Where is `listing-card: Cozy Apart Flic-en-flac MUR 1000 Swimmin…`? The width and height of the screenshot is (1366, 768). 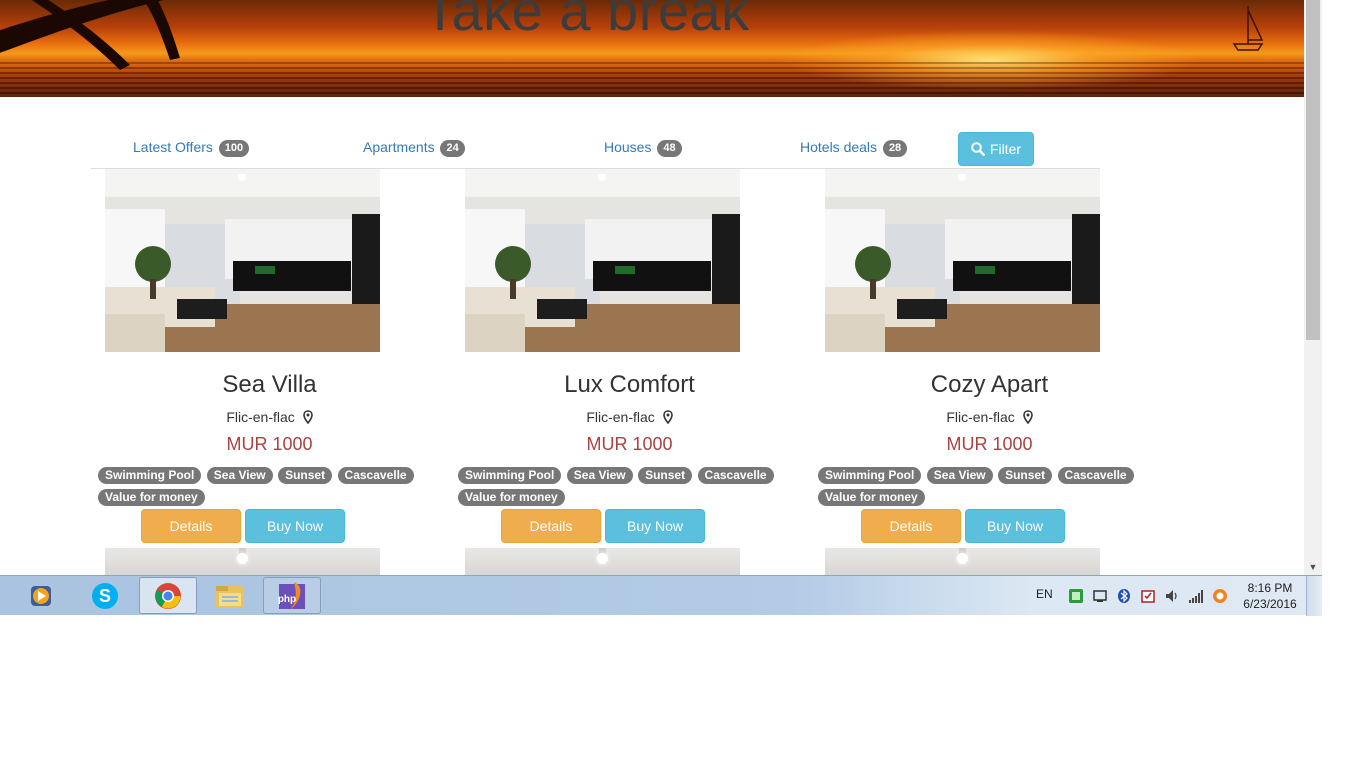 listing-card: Cozy Apart Flic-en-flac MUR 1000 Swimmin… is located at coordinates (991, 359).